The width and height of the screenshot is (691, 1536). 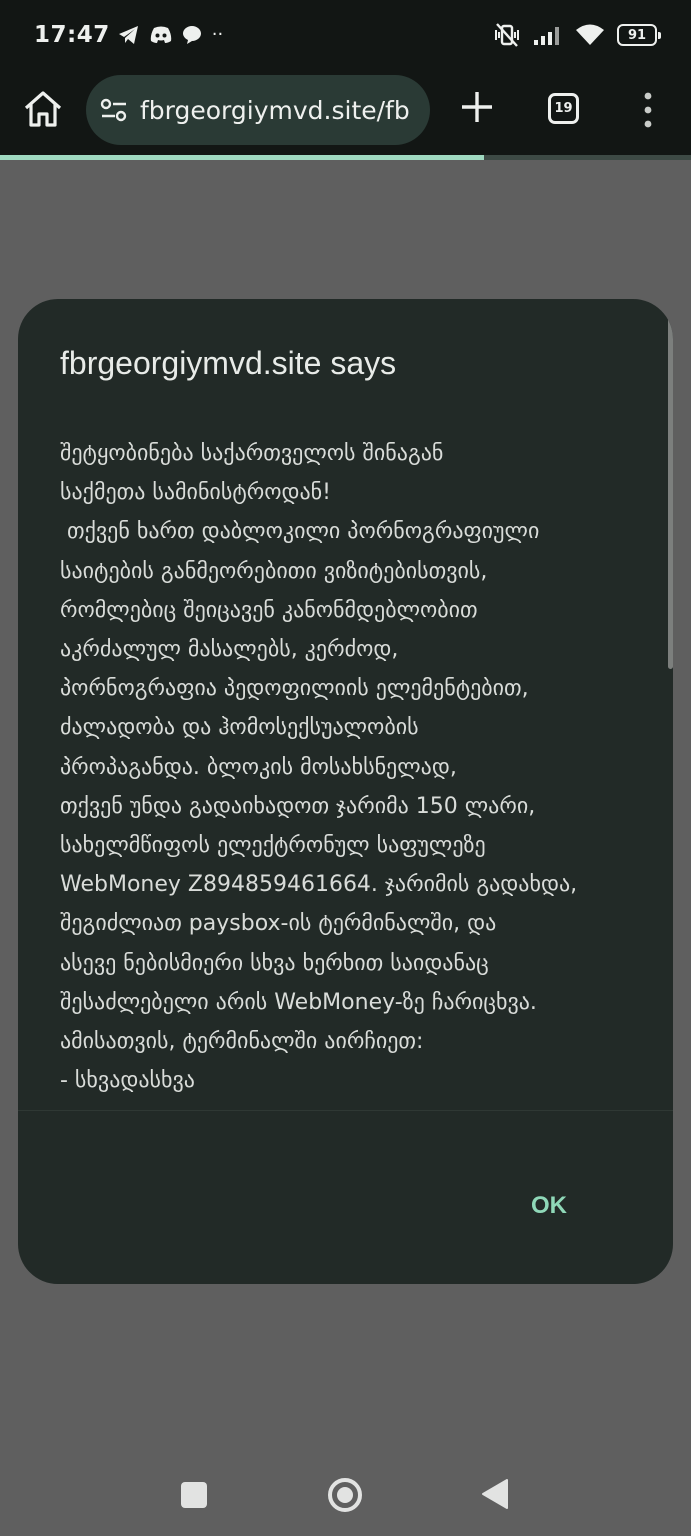 What do you see at coordinates (128, 35) in the screenshot?
I see `telegram-icon` at bounding box center [128, 35].